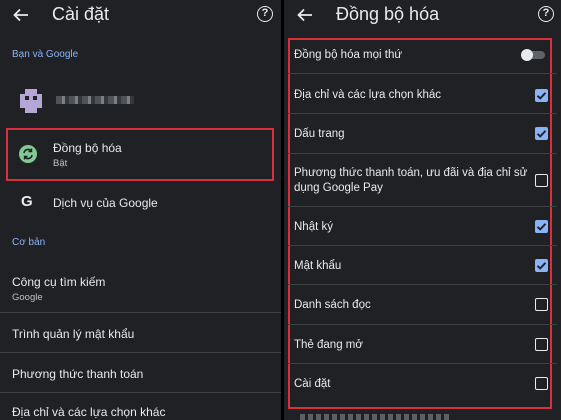 Image resolution: width=561 pixels, height=420 pixels. What do you see at coordinates (541, 265) in the screenshot?
I see `option-passwords-checkbox` at bounding box center [541, 265].